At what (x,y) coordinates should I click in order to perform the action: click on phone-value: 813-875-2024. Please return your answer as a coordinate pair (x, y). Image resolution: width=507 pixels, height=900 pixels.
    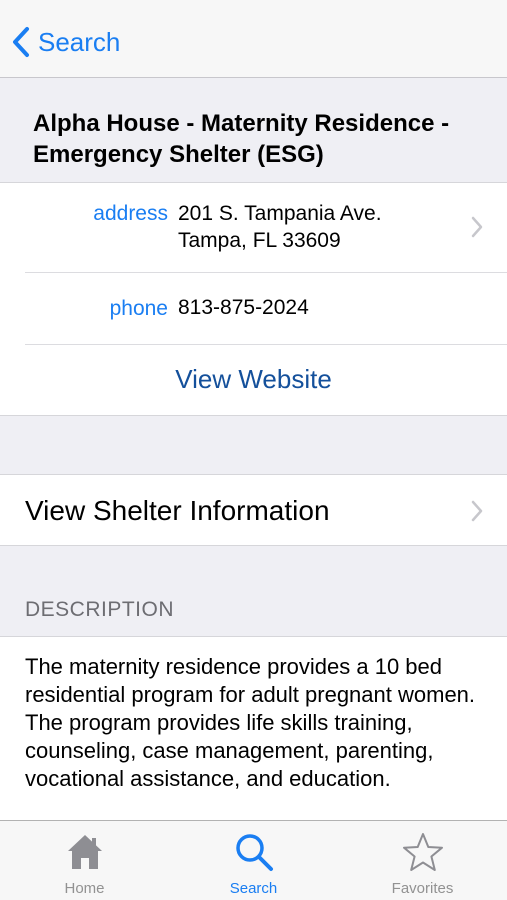
    Looking at the image, I should click on (243, 307).